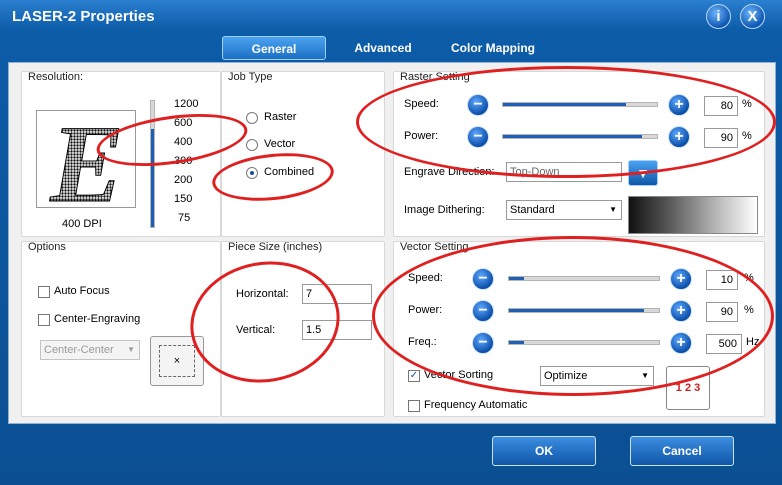  What do you see at coordinates (186, 104) in the screenshot?
I see `resolution-tick-1200: 1200` at bounding box center [186, 104].